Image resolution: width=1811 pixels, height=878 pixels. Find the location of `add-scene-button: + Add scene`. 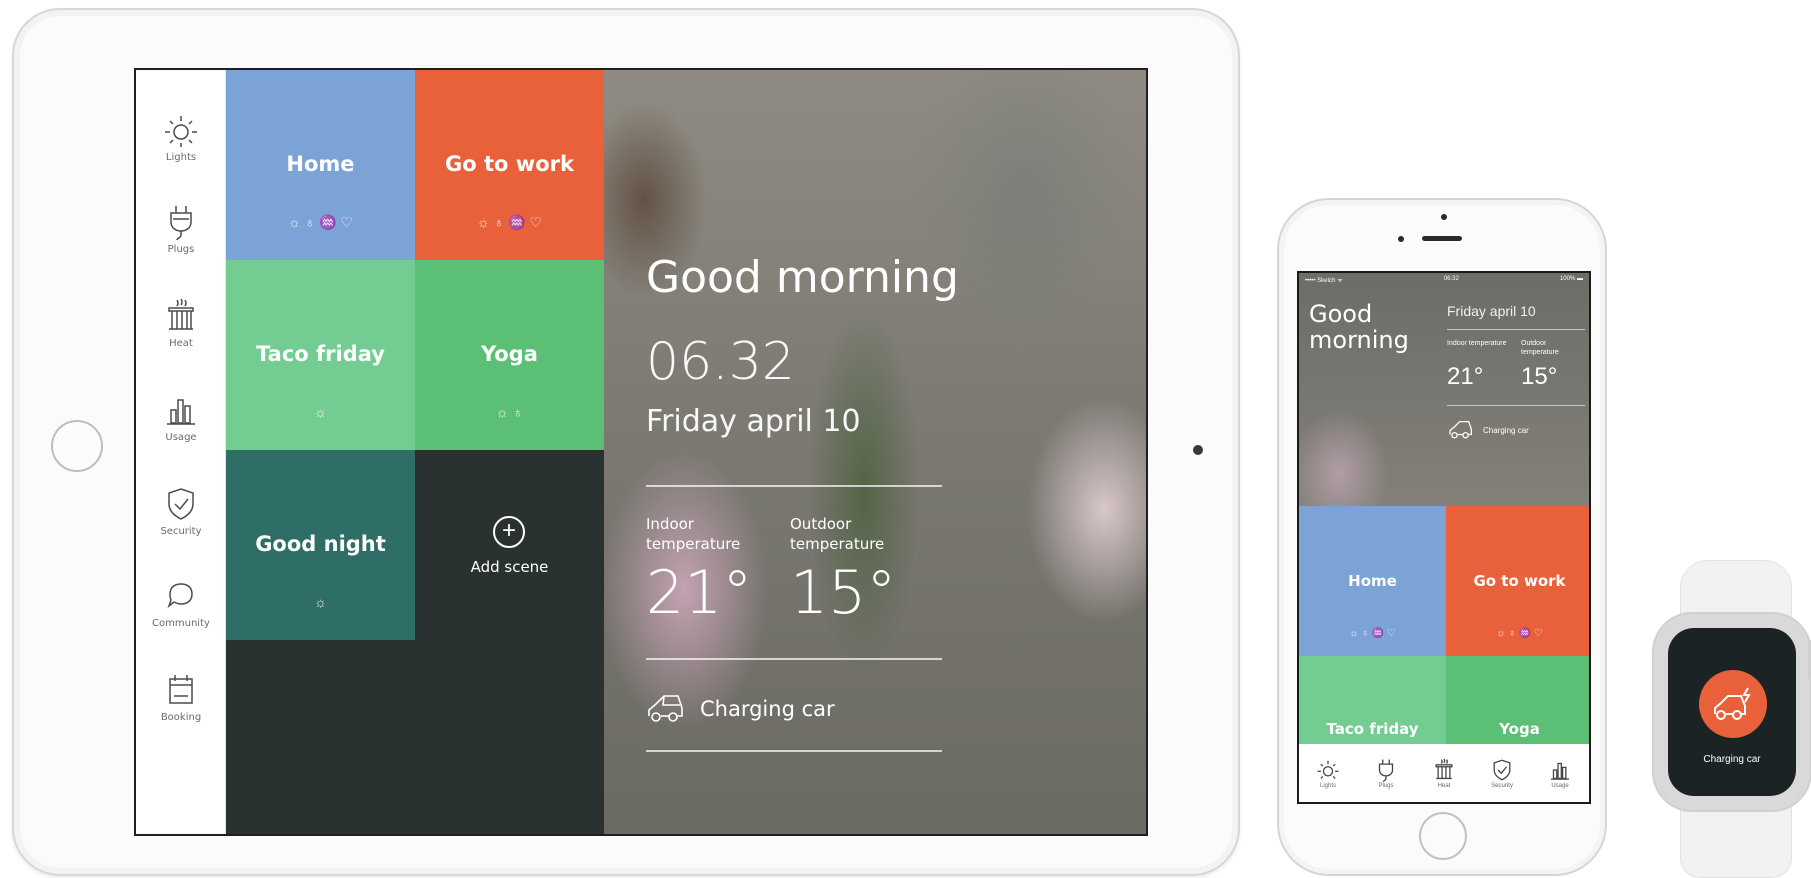

add-scene-button: + Add scene is located at coordinates (509, 545).